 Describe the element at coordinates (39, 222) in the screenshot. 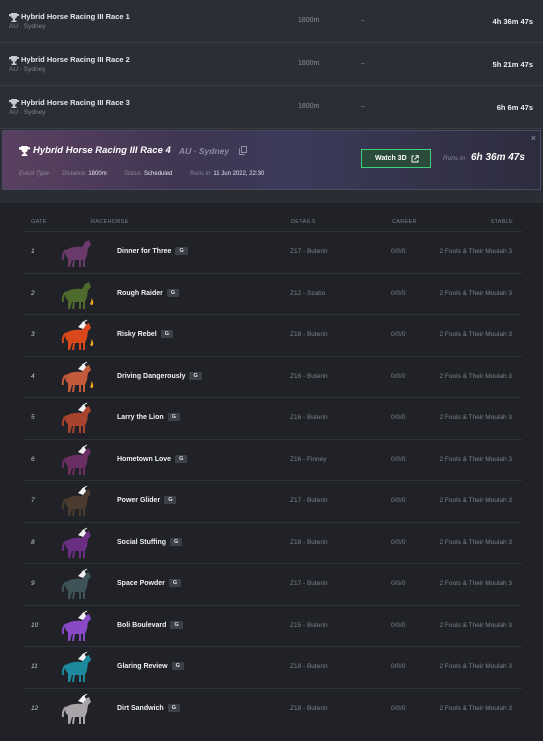

I see `header-gate: GATE` at that location.